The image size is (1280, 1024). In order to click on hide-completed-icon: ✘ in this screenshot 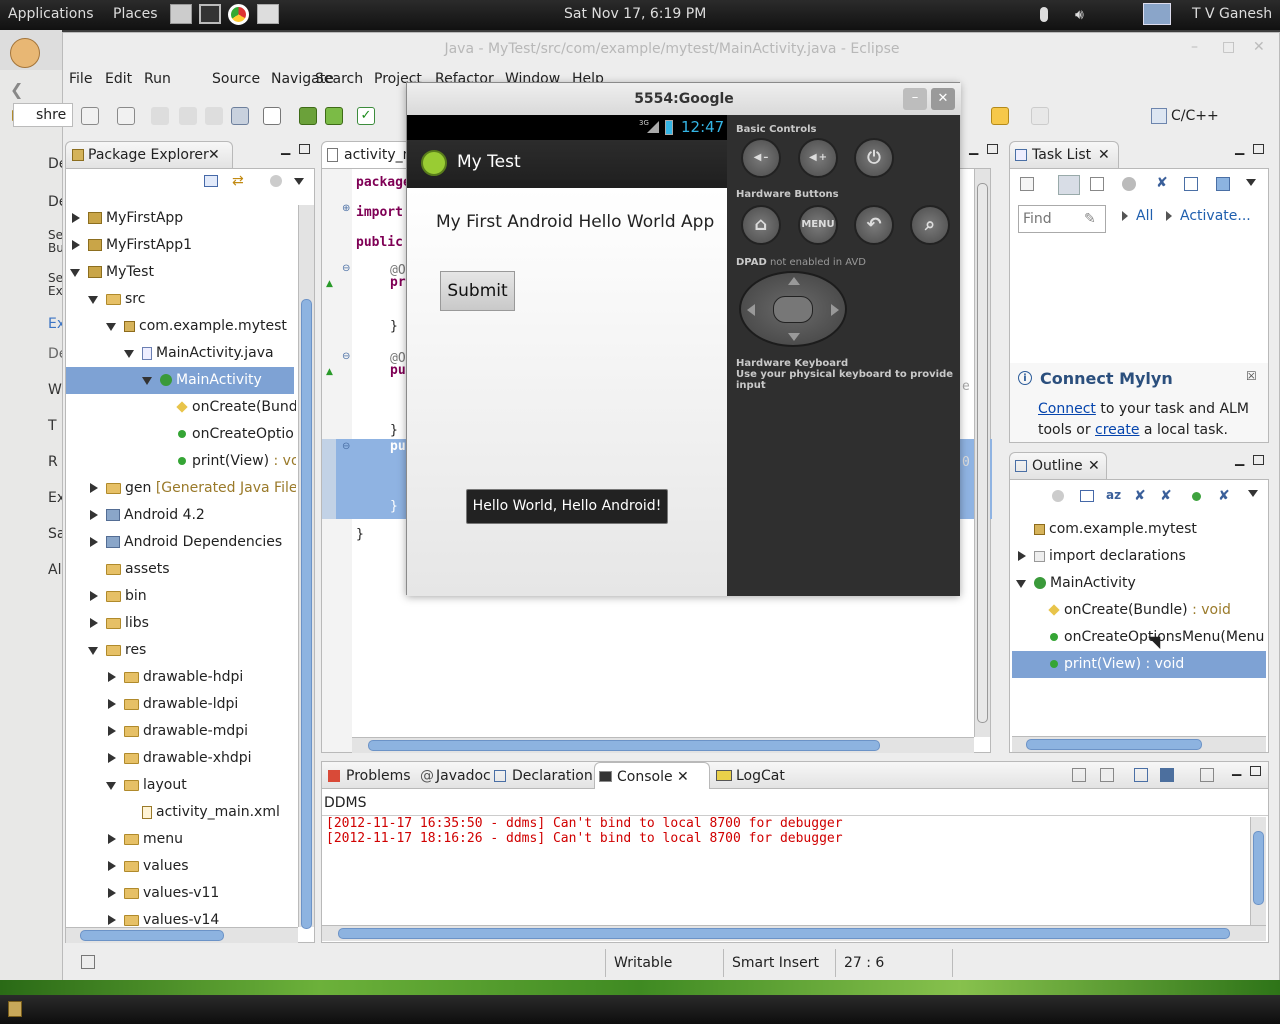, I will do `click(1162, 183)`.